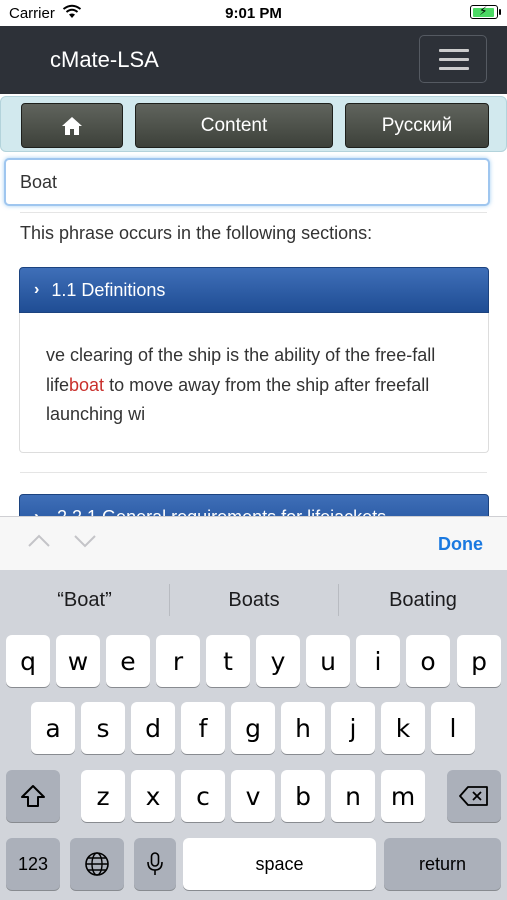 The width and height of the screenshot is (507, 900). Describe the element at coordinates (203, 728) in the screenshot. I see `key: f` at that location.